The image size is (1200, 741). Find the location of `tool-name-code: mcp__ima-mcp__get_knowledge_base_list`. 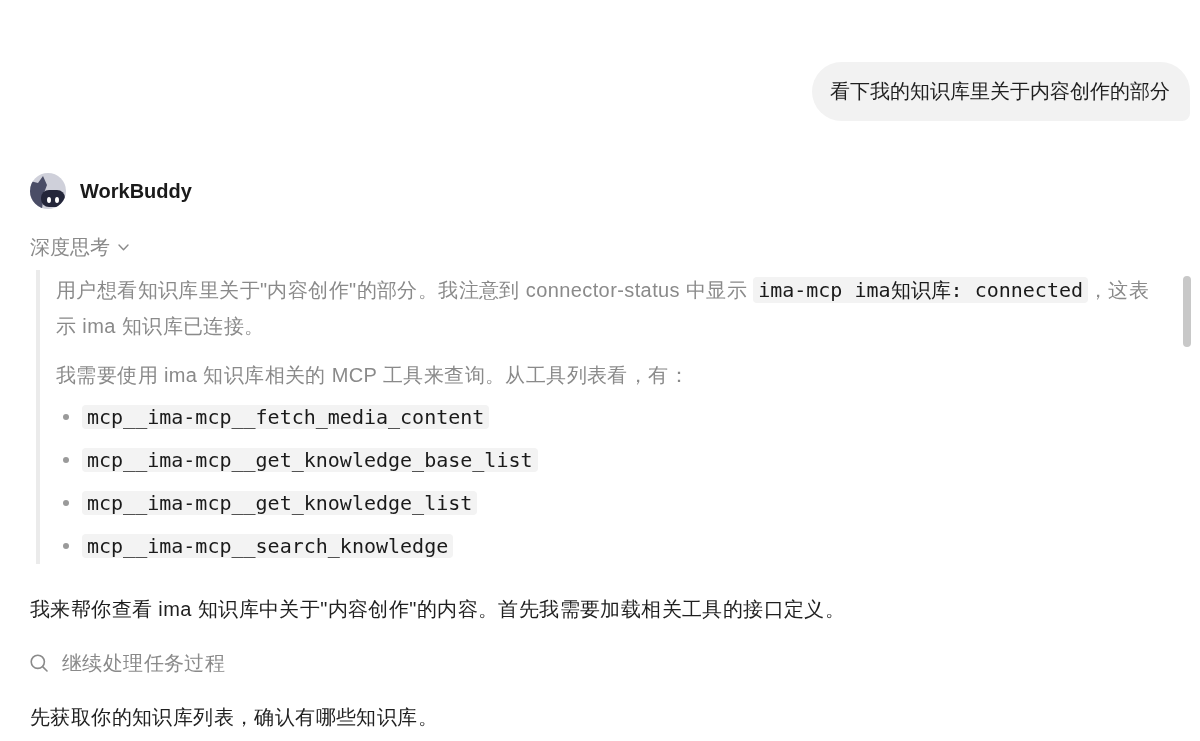

tool-name-code: mcp__ima-mcp__get_knowledge_base_list is located at coordinates (310, 460).